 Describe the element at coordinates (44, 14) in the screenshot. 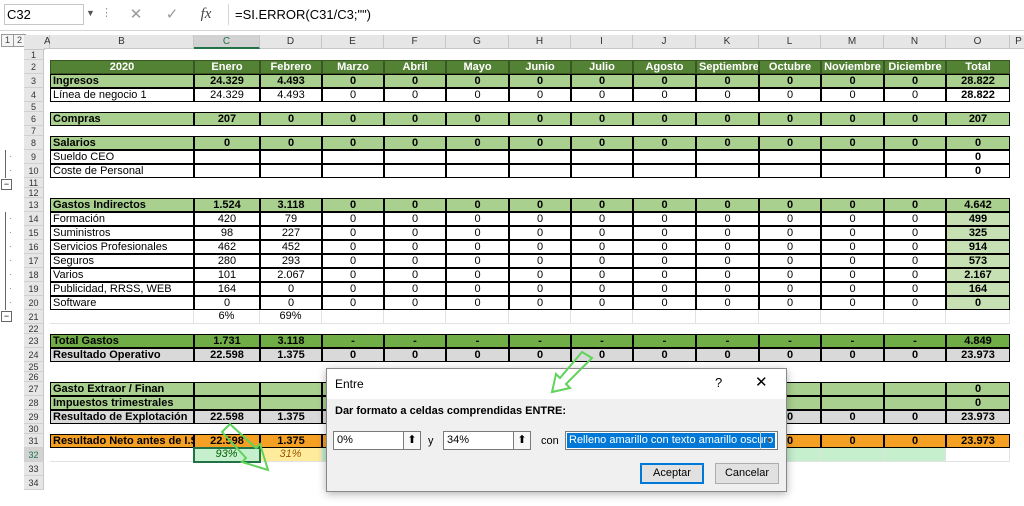

I see `name-box: C32` at that location.